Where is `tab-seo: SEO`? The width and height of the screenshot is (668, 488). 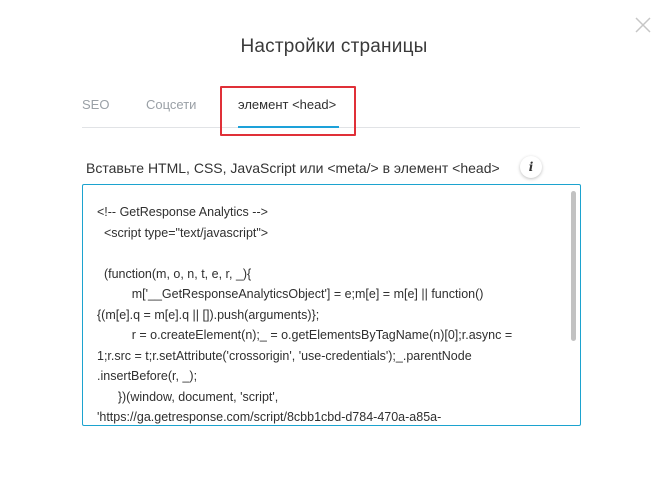 tab-seo: SEO is located at coordinates (95, 104).